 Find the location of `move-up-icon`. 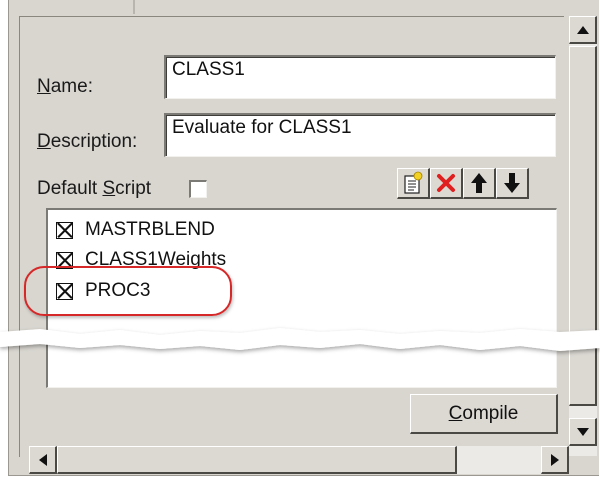

move-up-icon is located at coordinates (479, 183).